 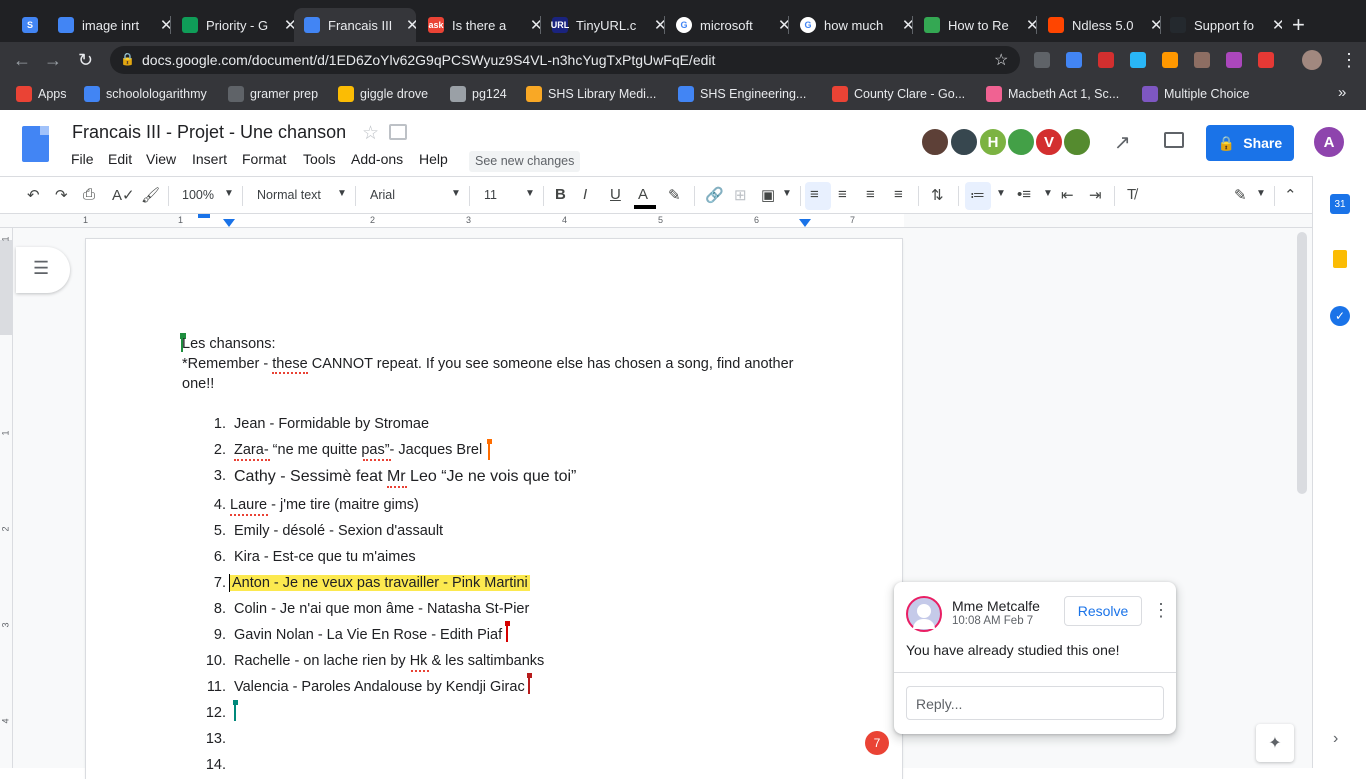 I want to click on keep-icon, so click(x=1340, y=259).